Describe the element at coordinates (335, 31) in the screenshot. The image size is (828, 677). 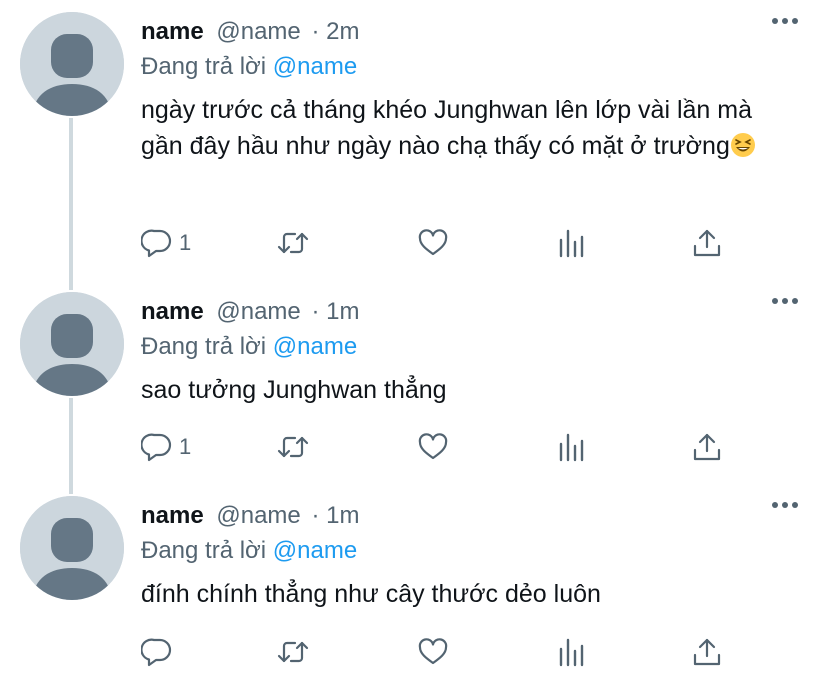
I see `timestamp: · 2m` at that location.